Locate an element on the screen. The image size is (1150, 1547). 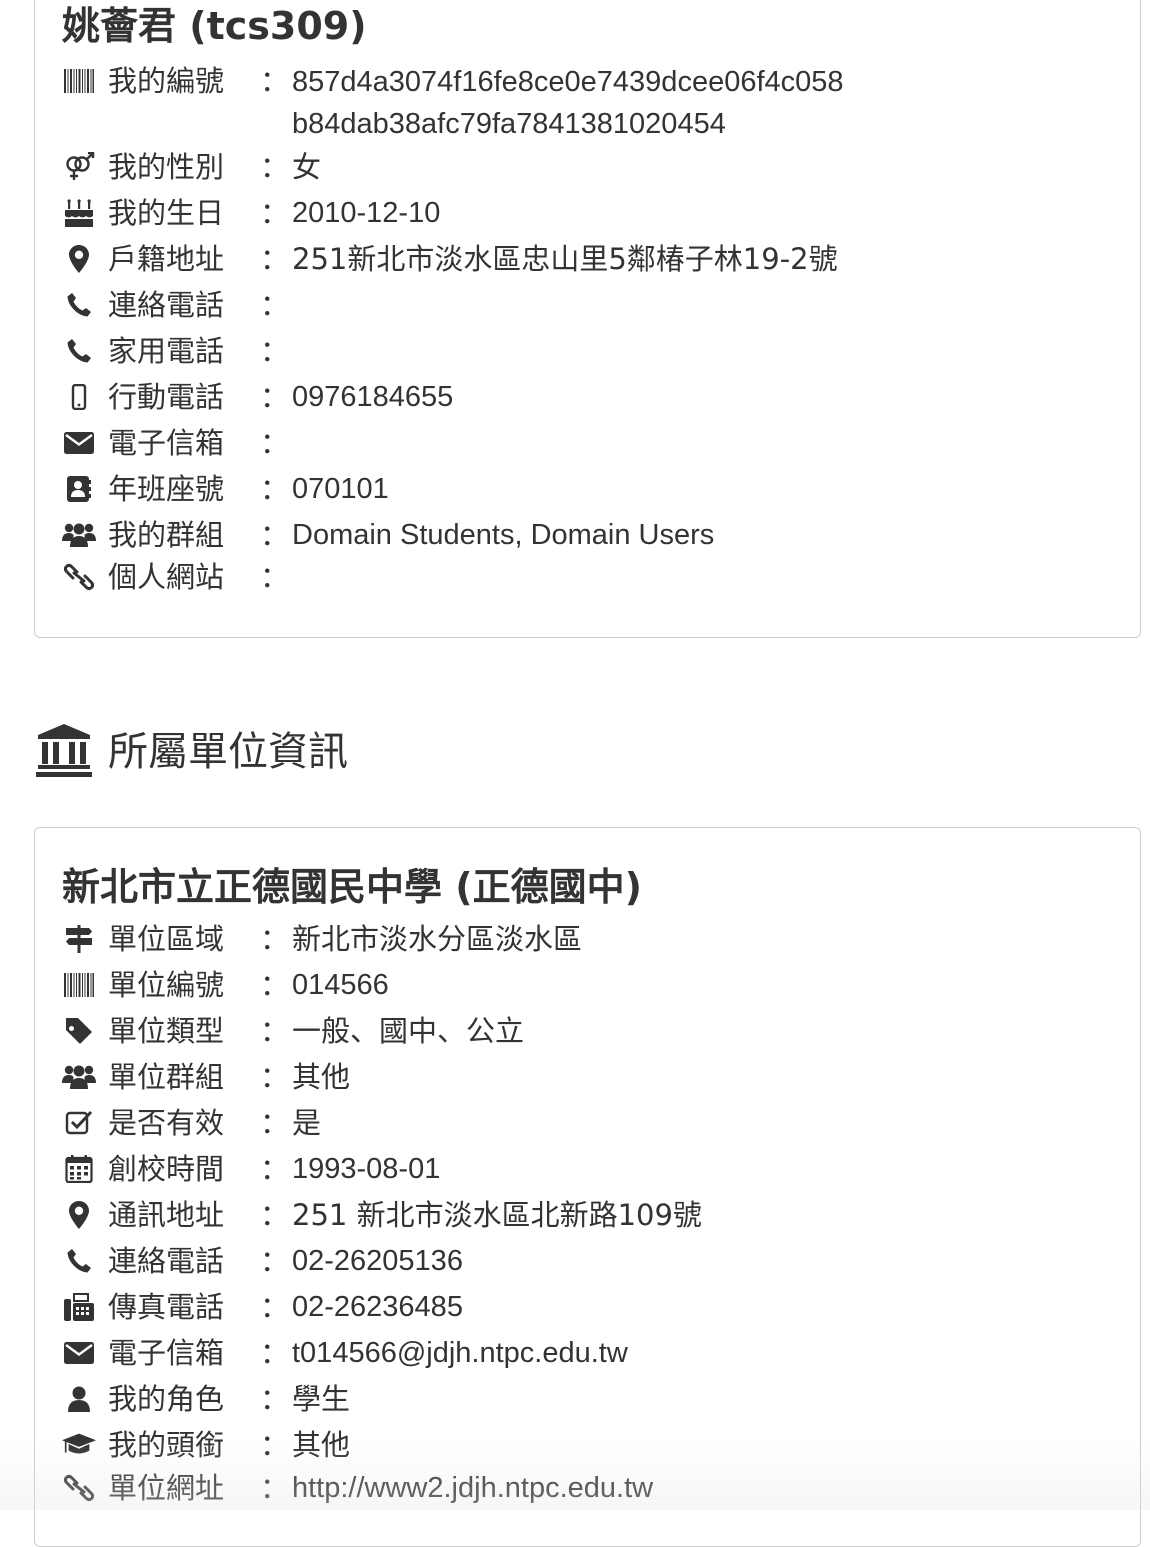
row-home-phone: 家用電話 ： is located at coordinates (587, 351).